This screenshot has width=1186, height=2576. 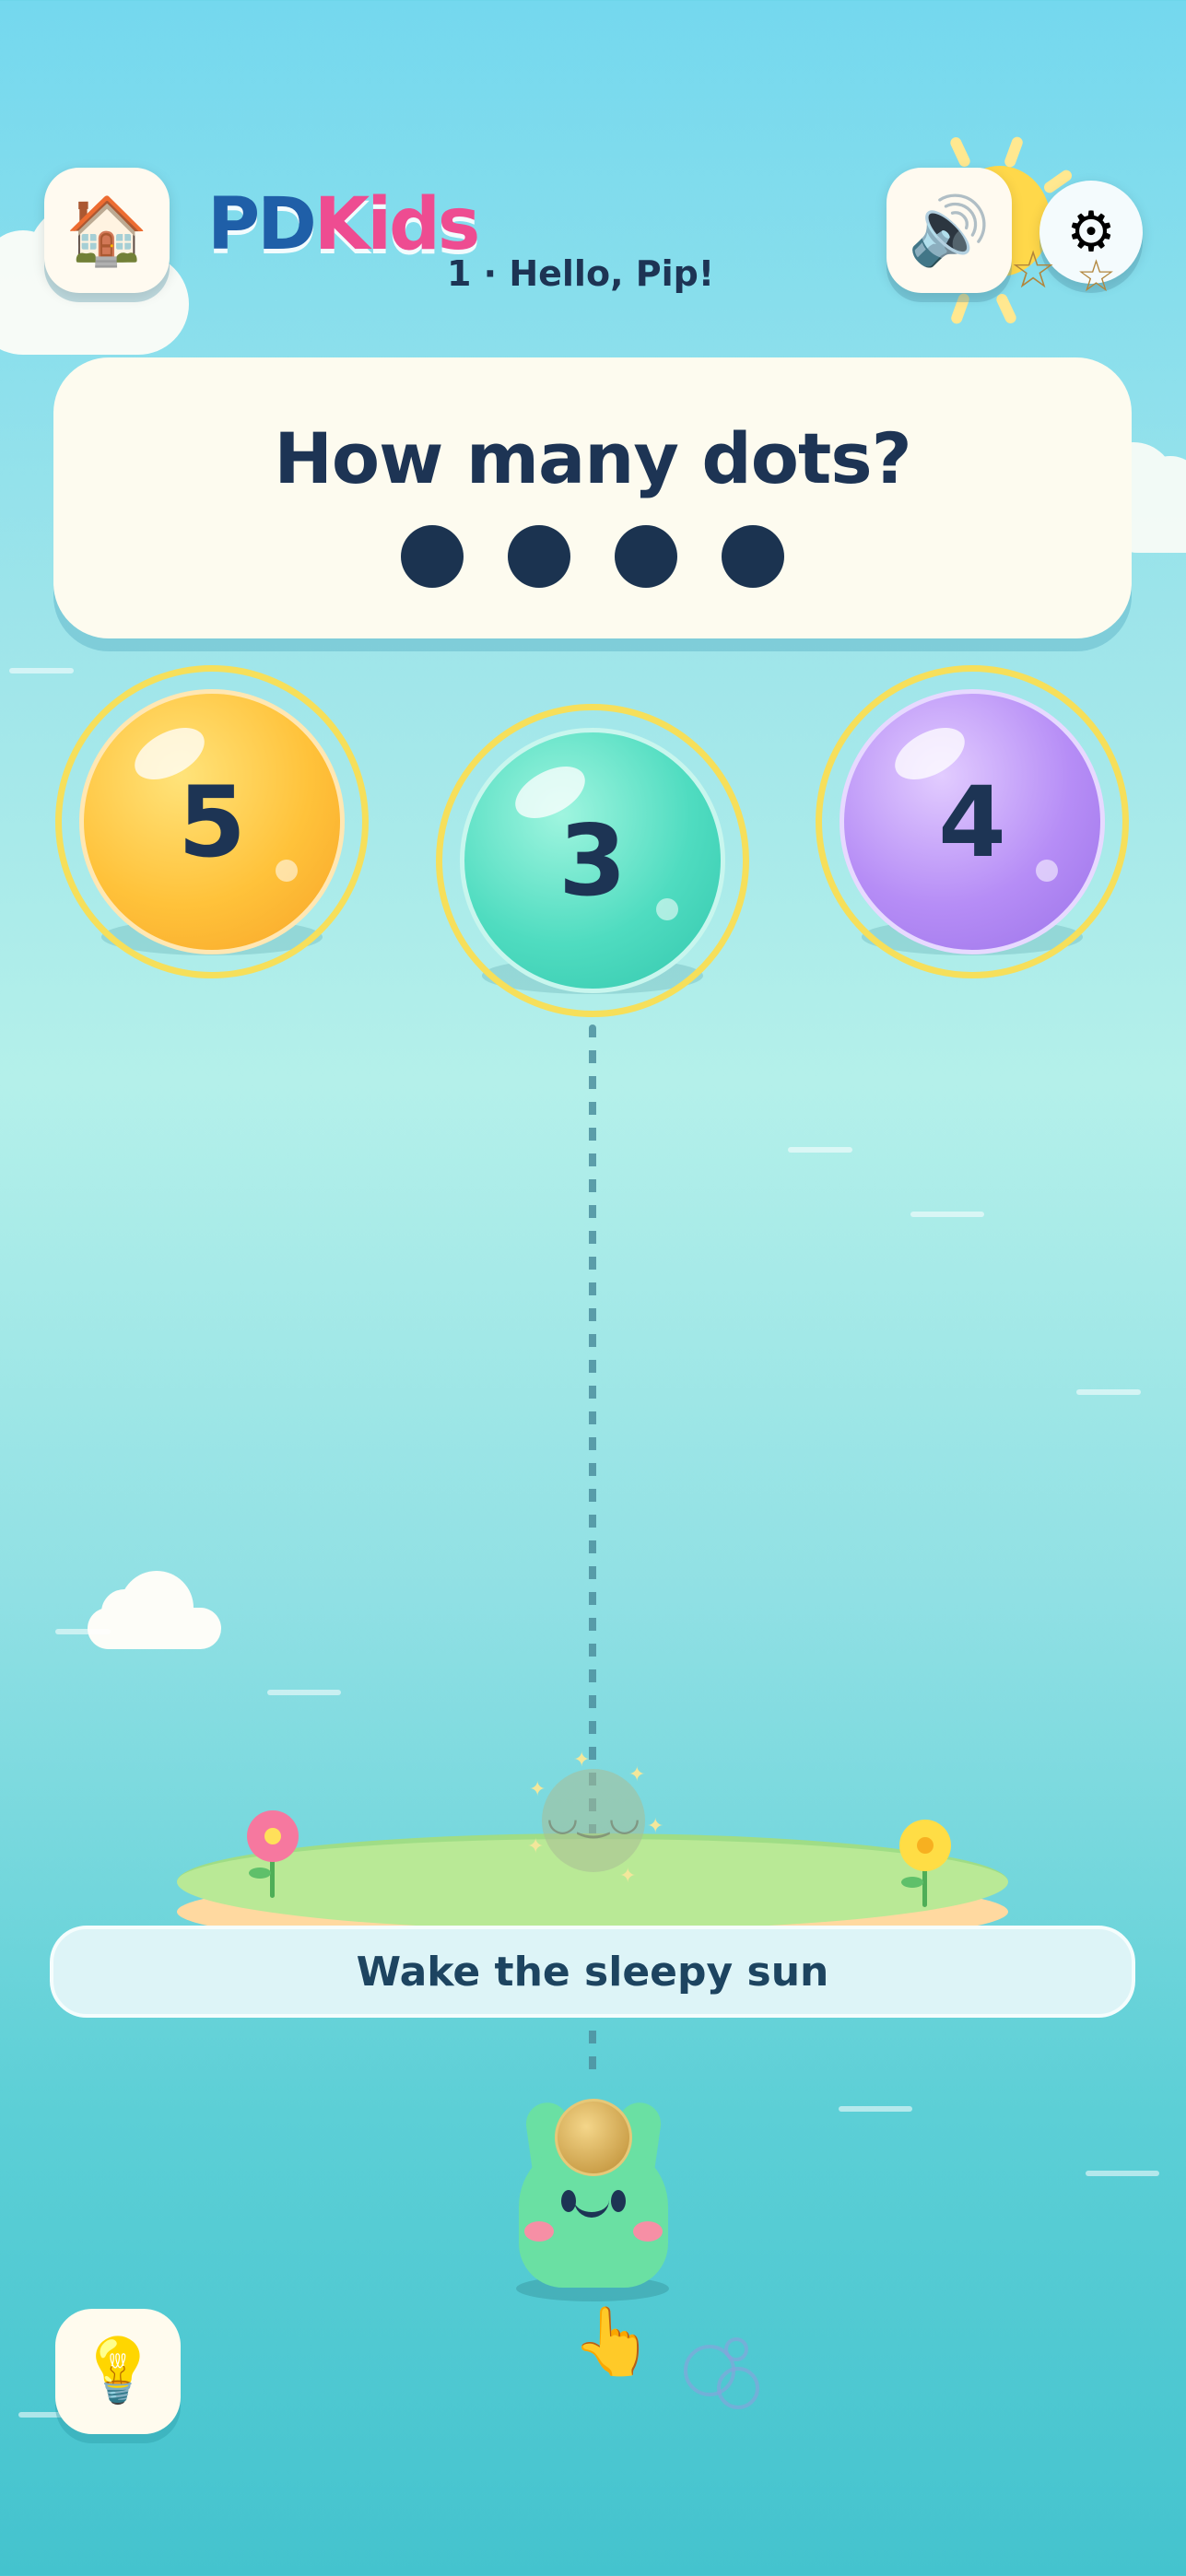 I want to click on speaker-icon: 🔊, so click(x=949, y=230).